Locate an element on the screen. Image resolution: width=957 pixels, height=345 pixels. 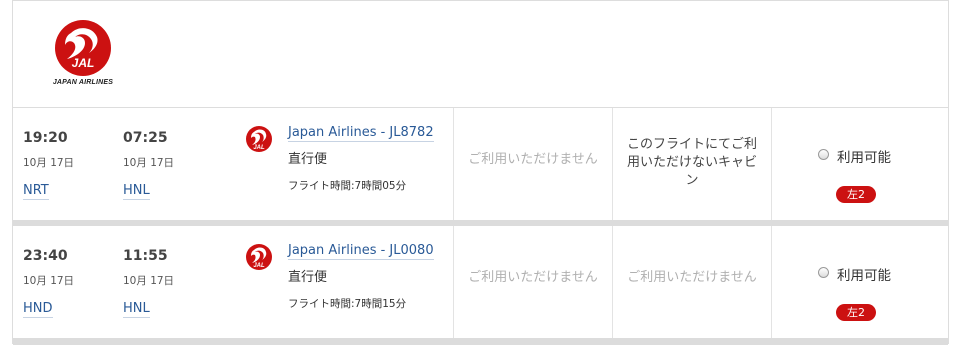
logo-jal-text: JAL is located at coordinates (83, 63).